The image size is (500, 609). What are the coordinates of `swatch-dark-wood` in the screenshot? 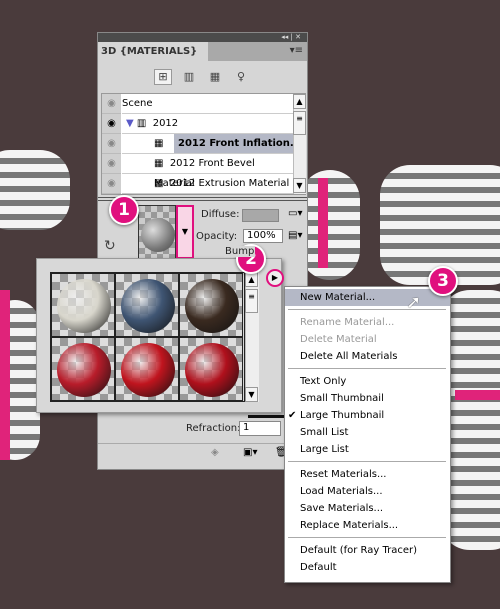 It's located at (211, 305).